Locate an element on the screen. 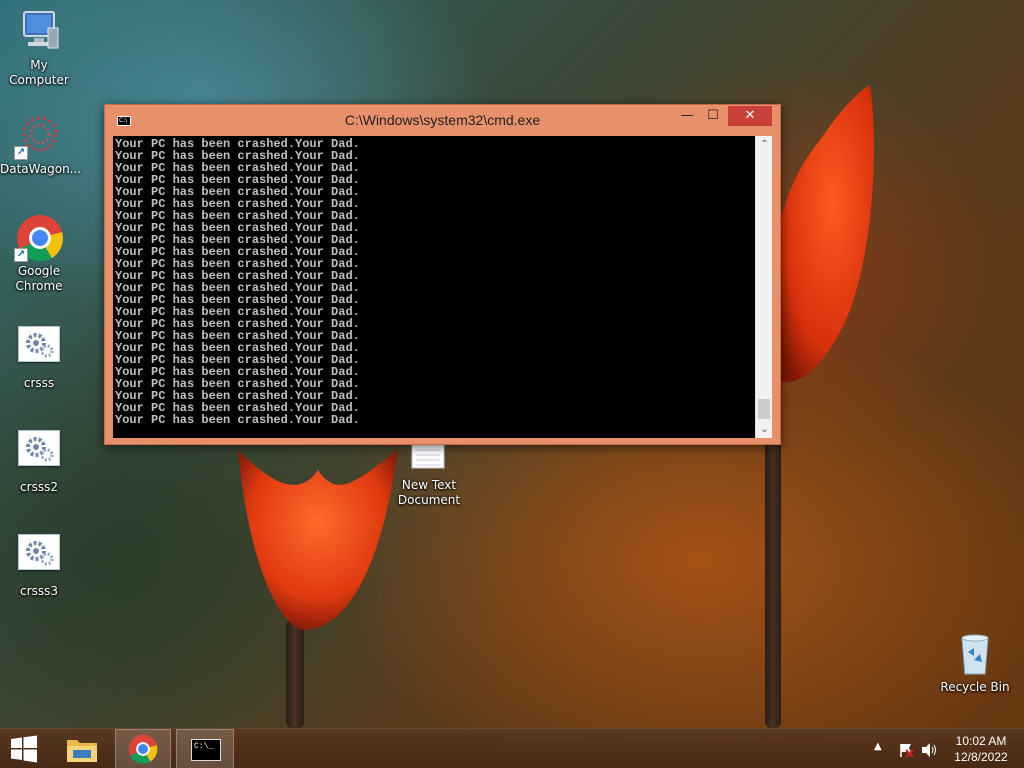 This screenshot has height=768, width=1024. start-button is located at coordinates (25, 748).